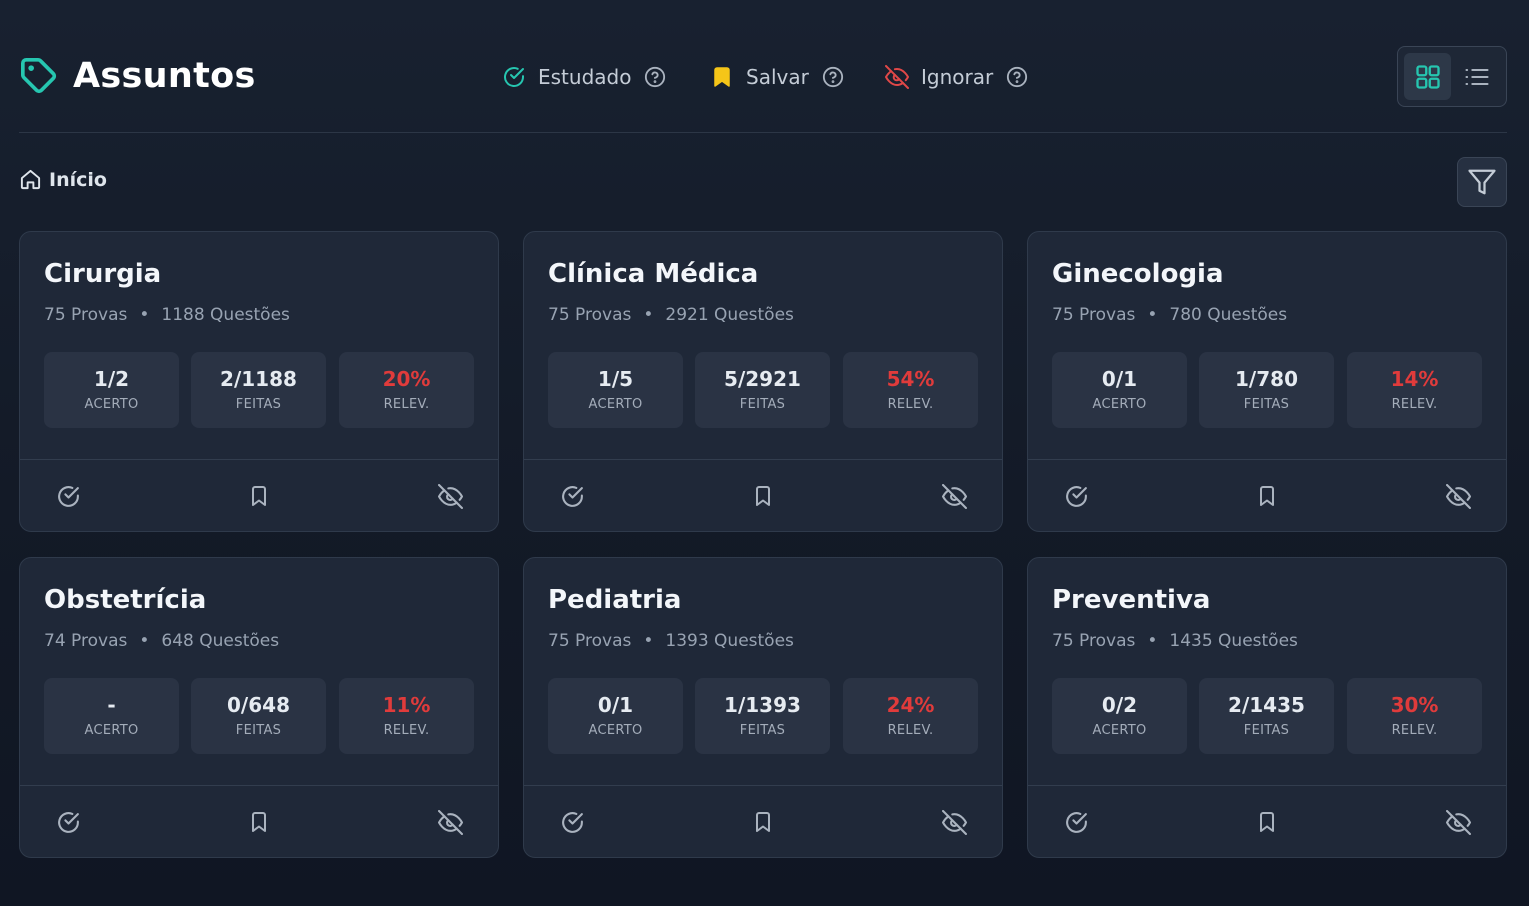  I want to click on breadcrumb-home: Início, so click(63, 179).